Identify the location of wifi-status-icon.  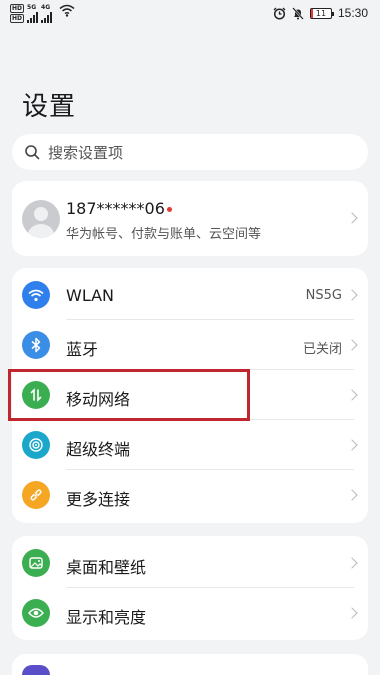
(67, 10).